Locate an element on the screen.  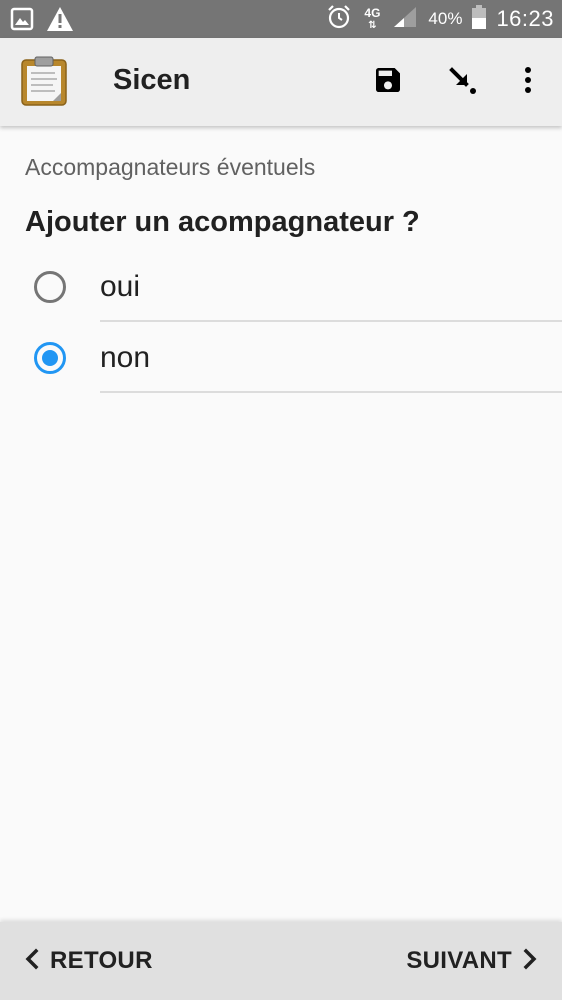
option-oui: oui is located at coordinates (281, 287).